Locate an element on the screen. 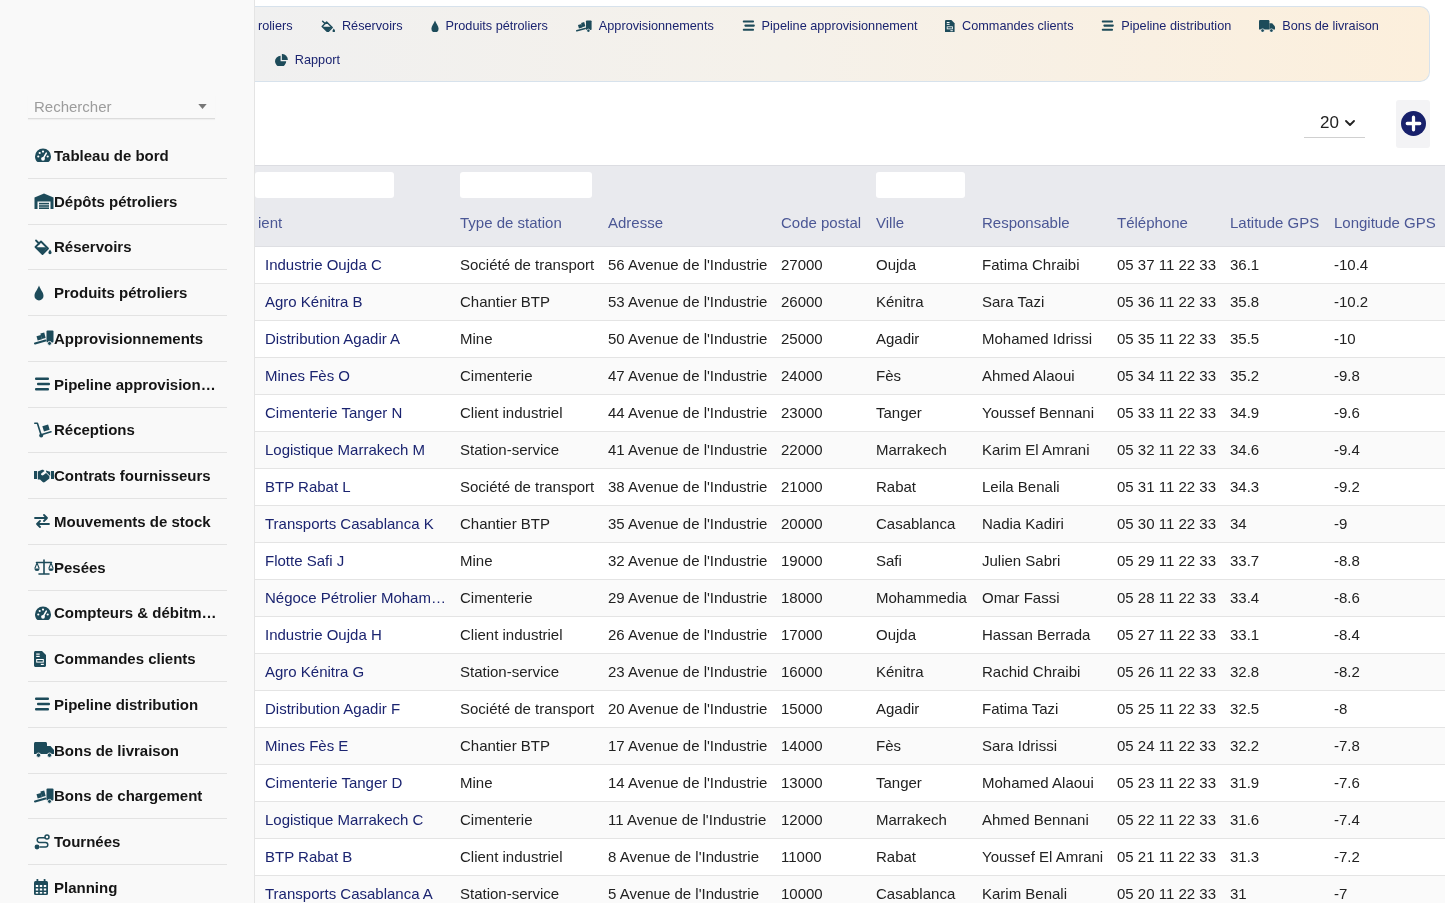  dolly-boxes-icon is located at coordinates (44, 338).